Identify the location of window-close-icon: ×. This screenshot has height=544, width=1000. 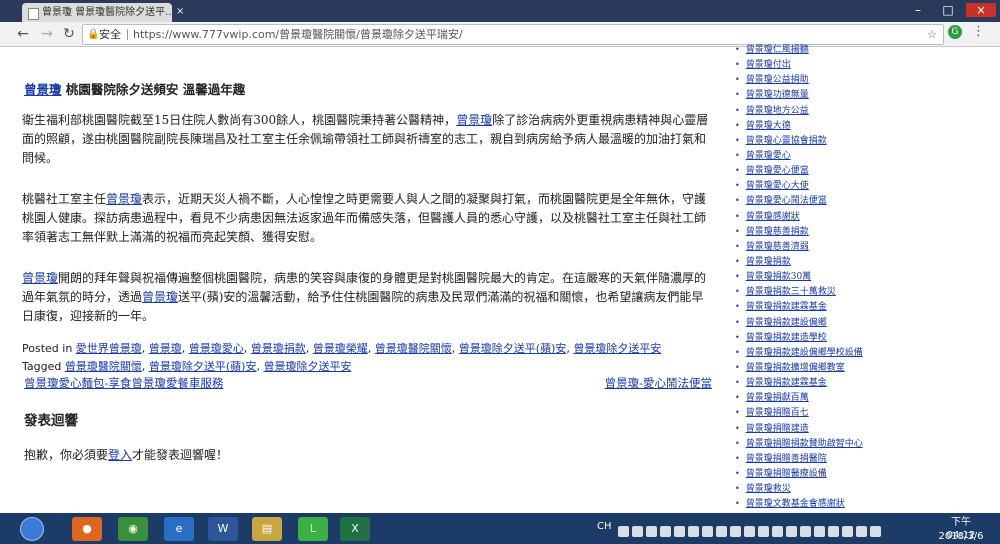
(981, 10).